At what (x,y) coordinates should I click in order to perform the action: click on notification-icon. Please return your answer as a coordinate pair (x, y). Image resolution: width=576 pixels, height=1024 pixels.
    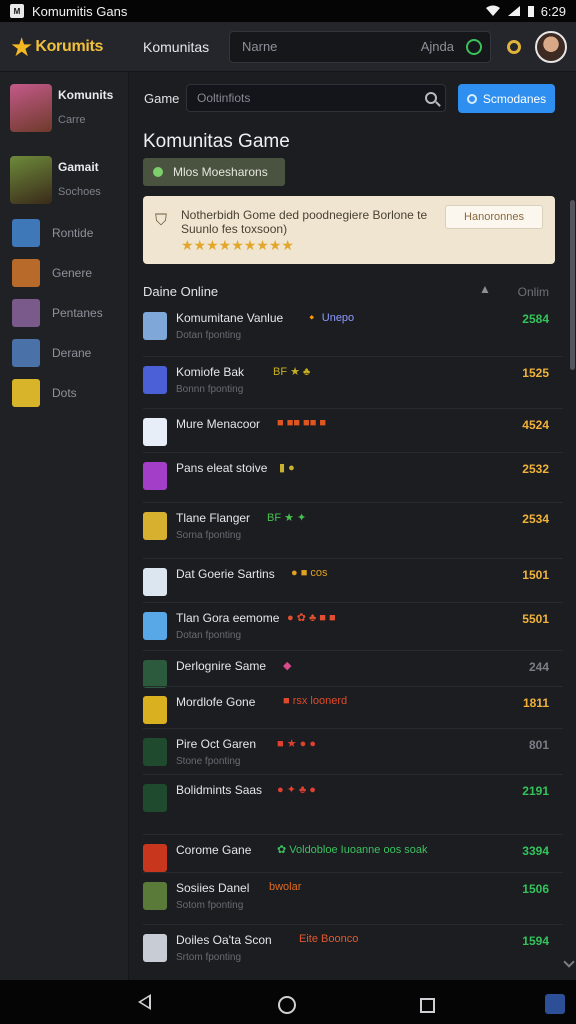
    Looking at the image, I should click on (514, 46).